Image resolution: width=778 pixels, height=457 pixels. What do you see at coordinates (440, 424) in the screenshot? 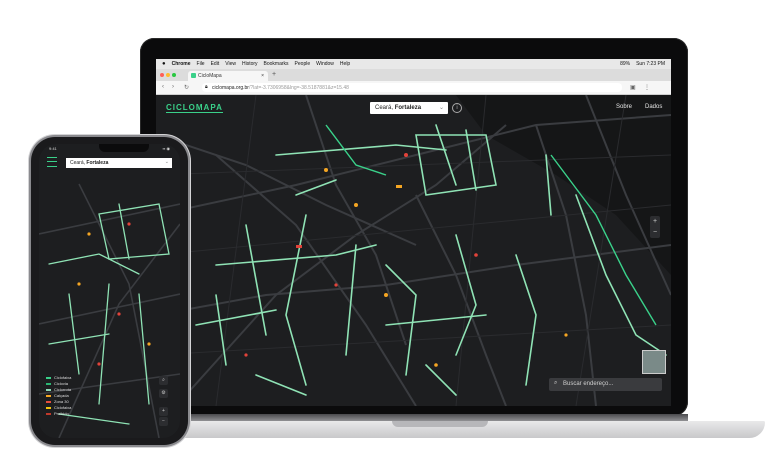
I see `laptop-notch` at bounding box center [440, 424].